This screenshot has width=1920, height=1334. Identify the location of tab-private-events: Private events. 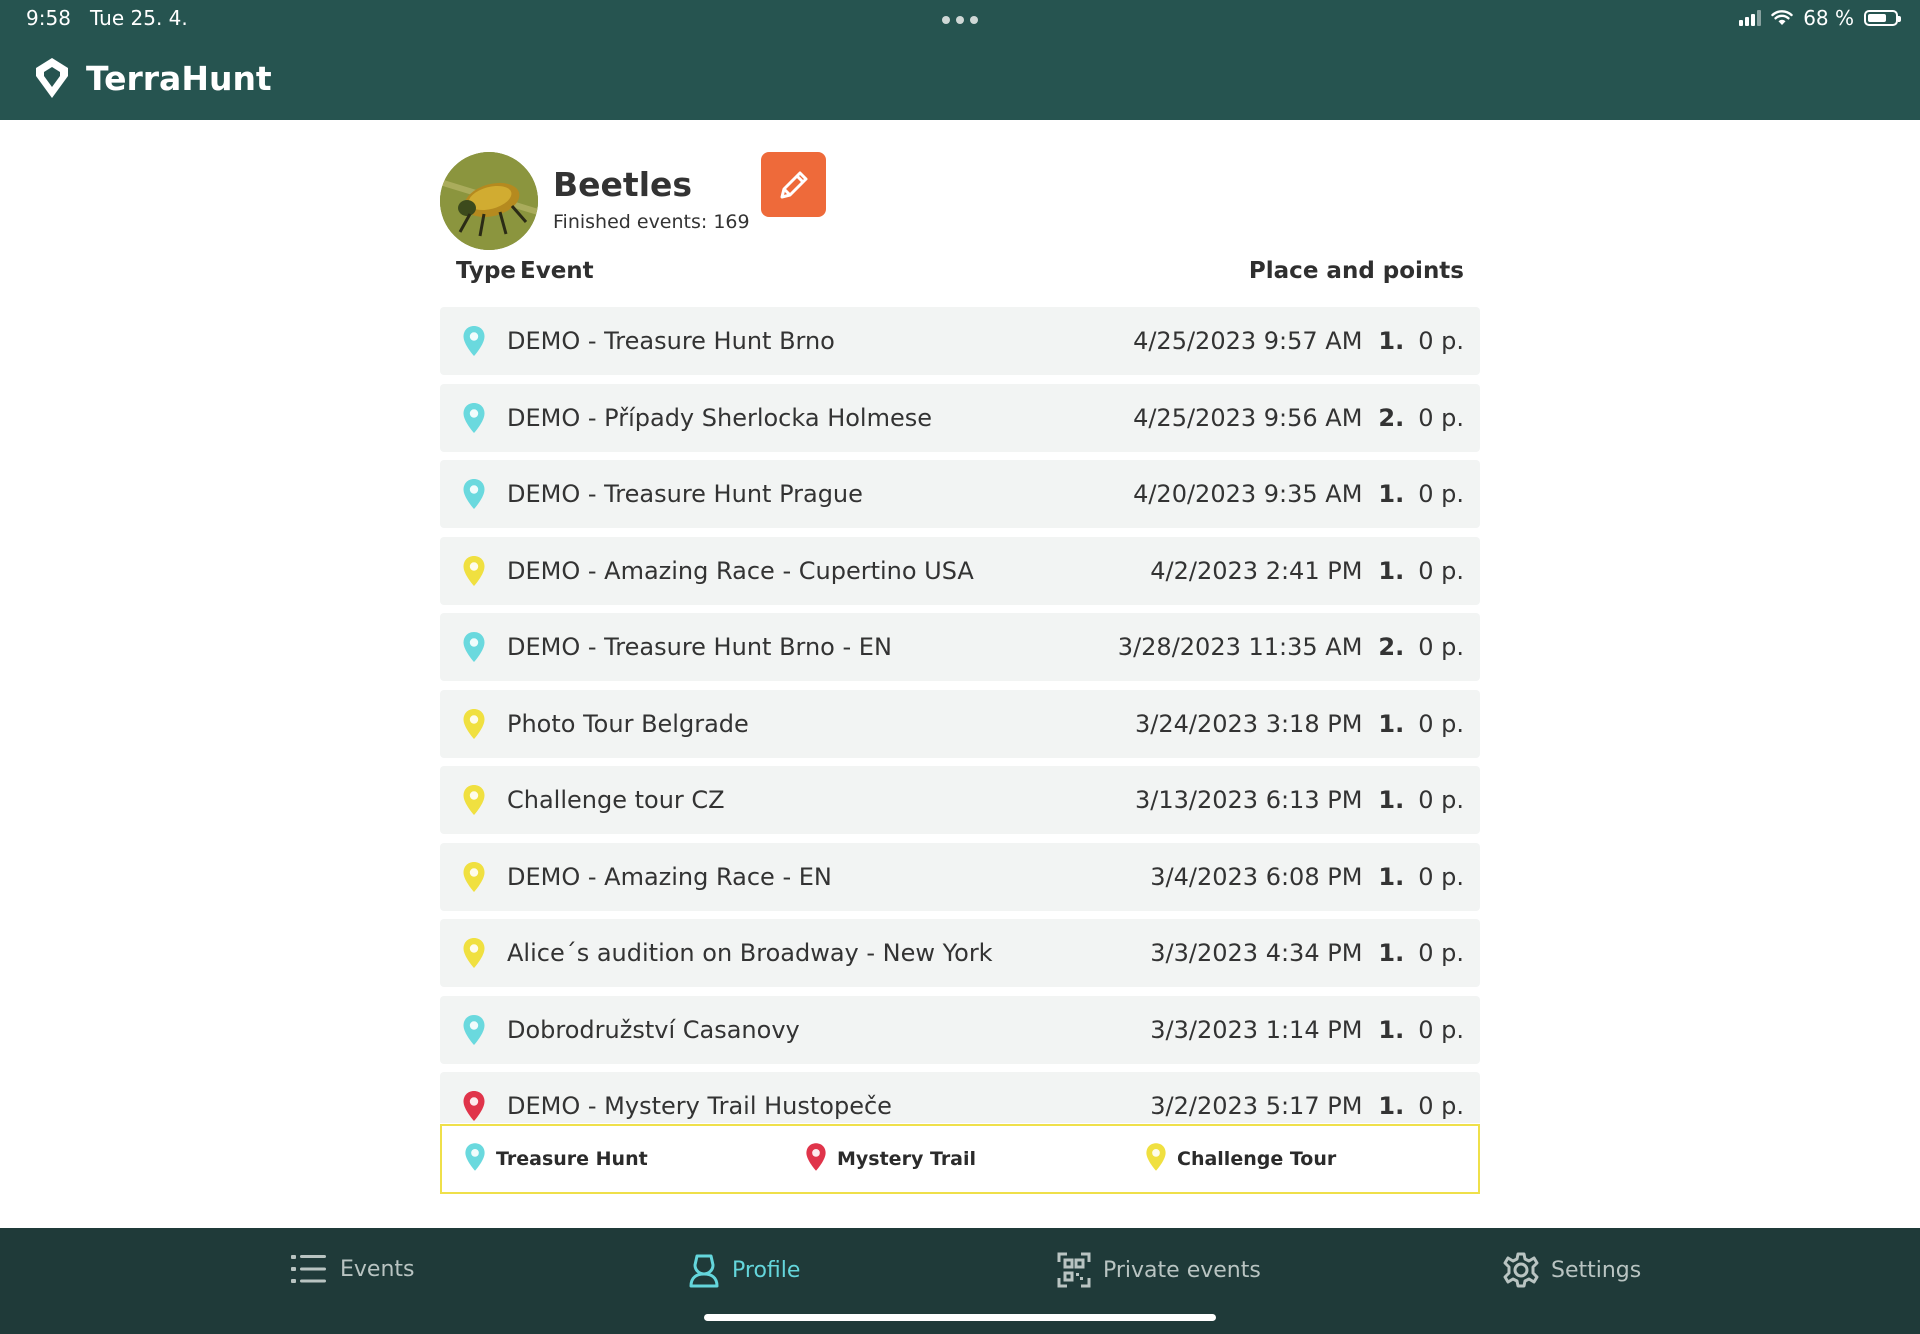
(1159, 1270).